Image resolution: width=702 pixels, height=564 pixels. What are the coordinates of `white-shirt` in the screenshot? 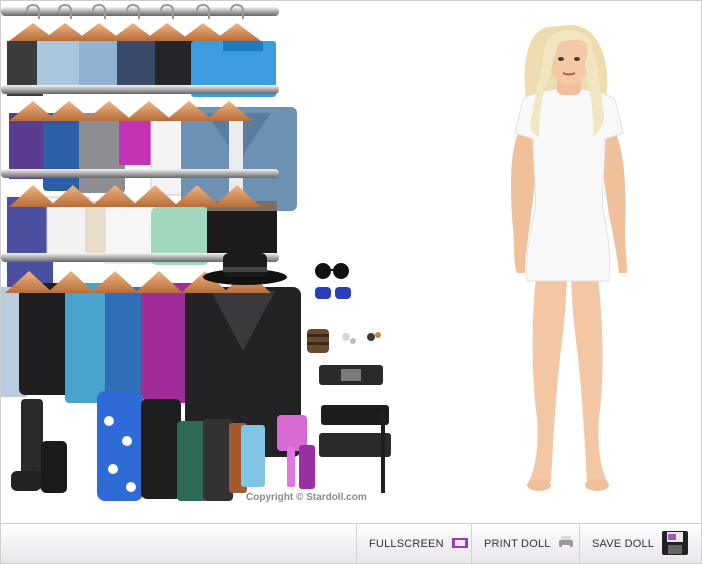 It's located at (168, 157).